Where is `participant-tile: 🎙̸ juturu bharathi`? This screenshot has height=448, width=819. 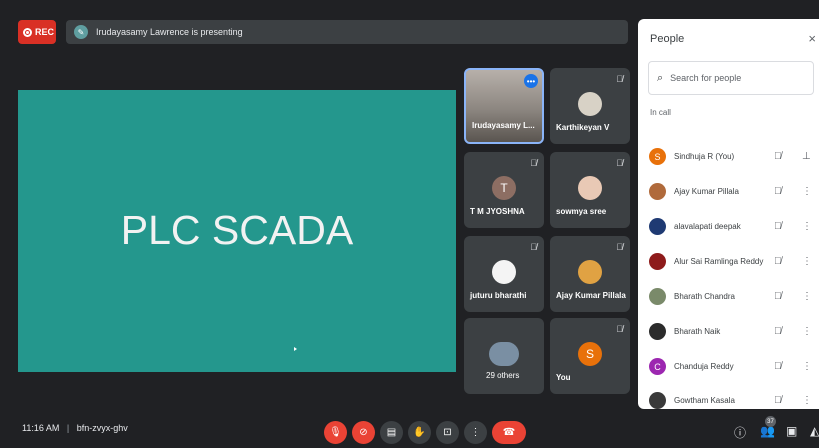
participant-tile: 🎙̸ juturu bharathi is located at coordinates (504, 274).